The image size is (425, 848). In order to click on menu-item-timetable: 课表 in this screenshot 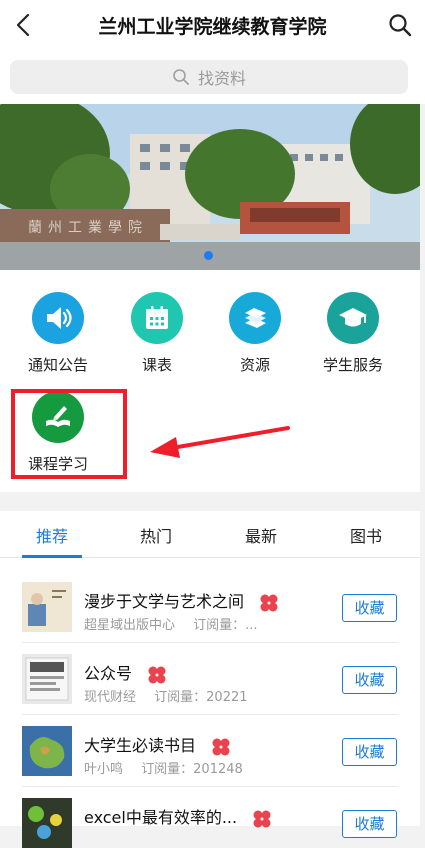, I will do `click(157, 333)`.